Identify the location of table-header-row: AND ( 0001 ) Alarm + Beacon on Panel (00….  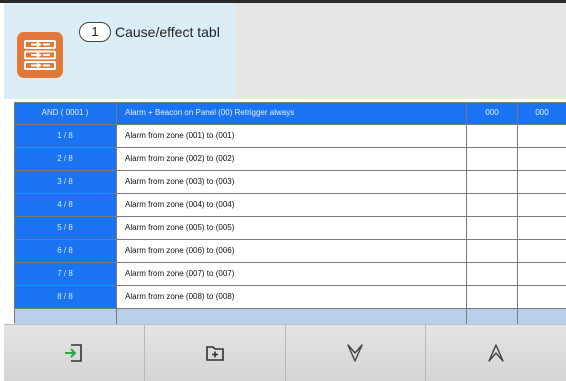
(290, 113).